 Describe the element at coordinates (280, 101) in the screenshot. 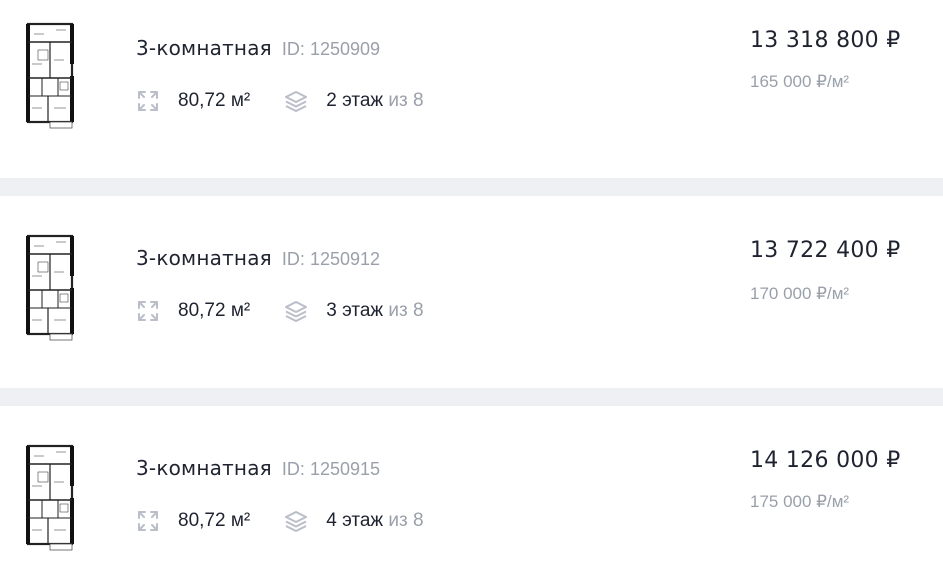

I see `listing-meta: 80,72 м² 2 этаж из 8` at that location.